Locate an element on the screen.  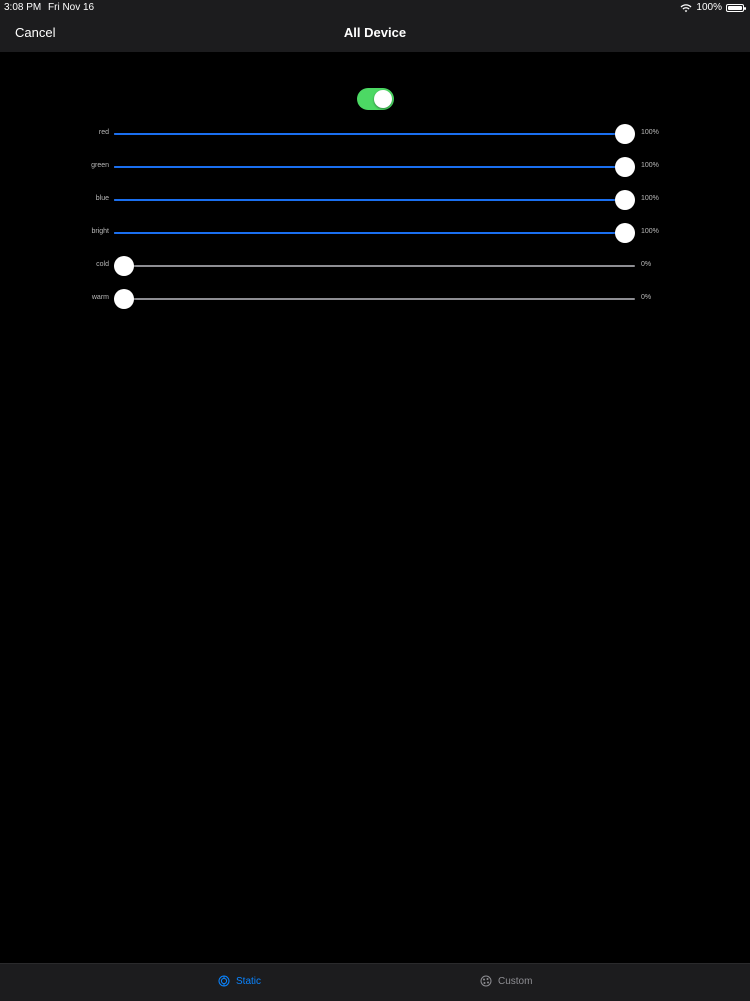
page-title: All Device is located at coordinates (375, 32).